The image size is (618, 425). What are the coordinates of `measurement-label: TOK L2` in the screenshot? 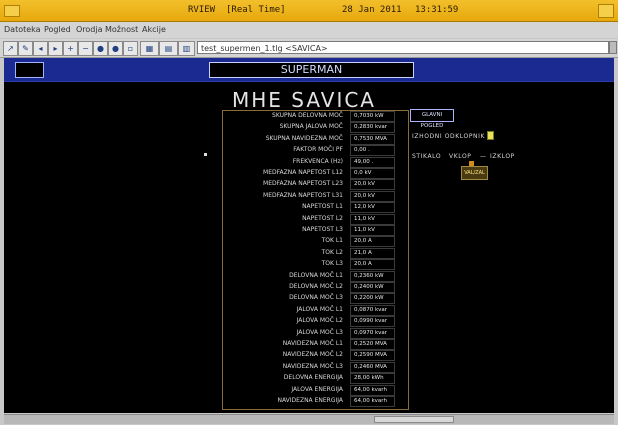 It's located at (332, 252).